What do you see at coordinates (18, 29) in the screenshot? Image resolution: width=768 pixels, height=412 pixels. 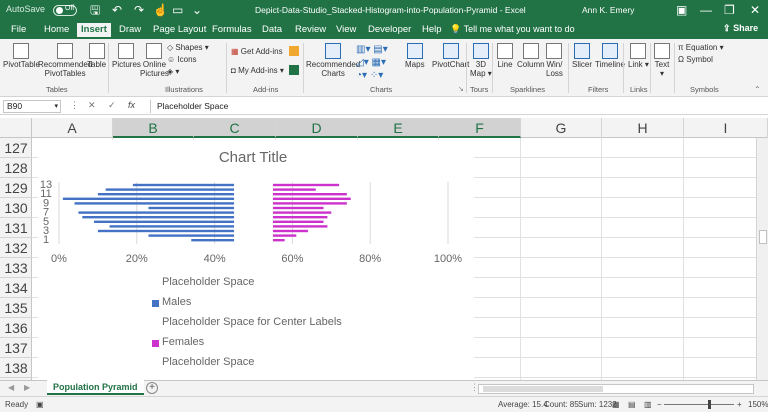 I see `tab-file: File` at bounding box center [18, 29].